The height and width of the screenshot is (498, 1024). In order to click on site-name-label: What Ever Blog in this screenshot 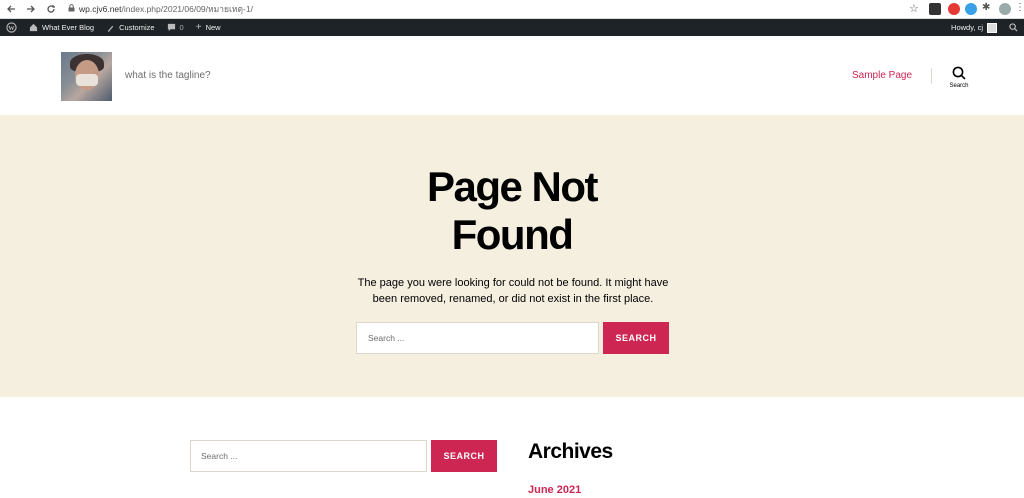, I will do `click(68, 27)`.